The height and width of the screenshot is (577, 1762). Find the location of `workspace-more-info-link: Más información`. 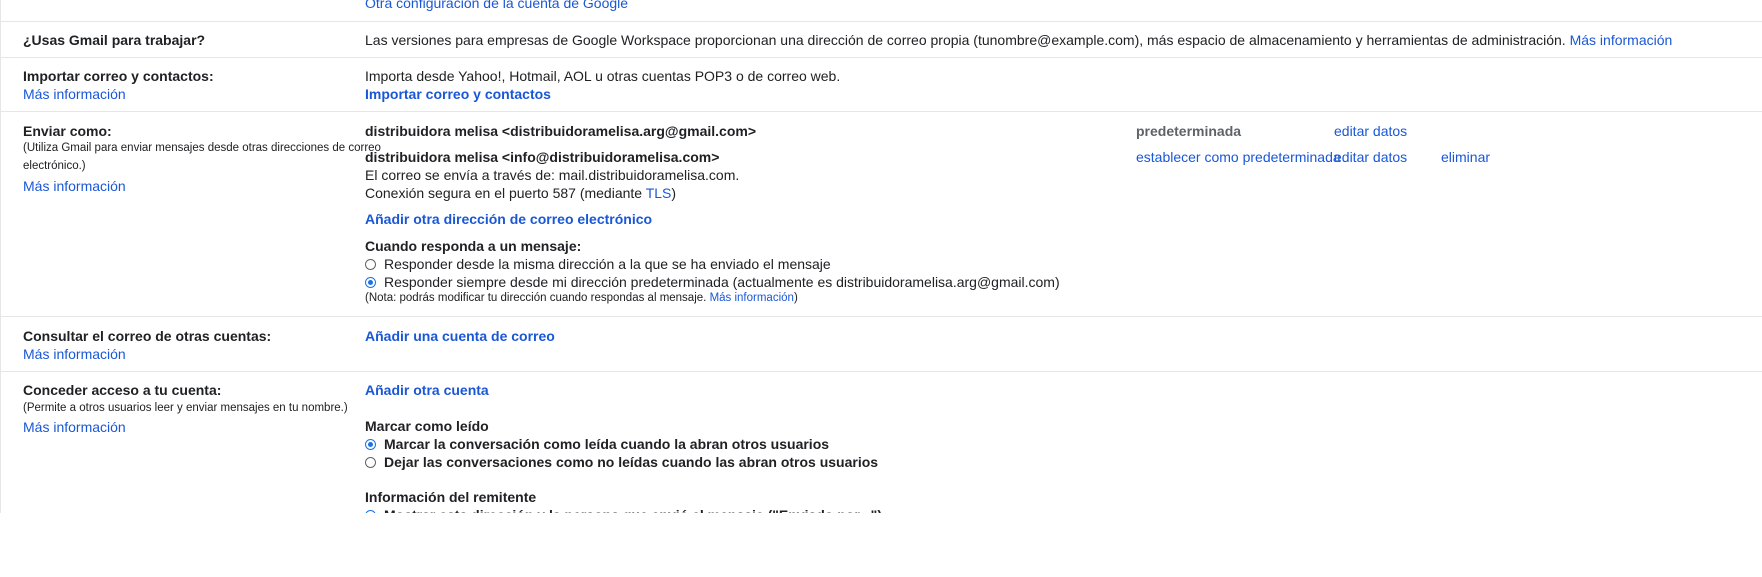

workspace-more-info-link: Más información is located at coordinates (1621, 40).